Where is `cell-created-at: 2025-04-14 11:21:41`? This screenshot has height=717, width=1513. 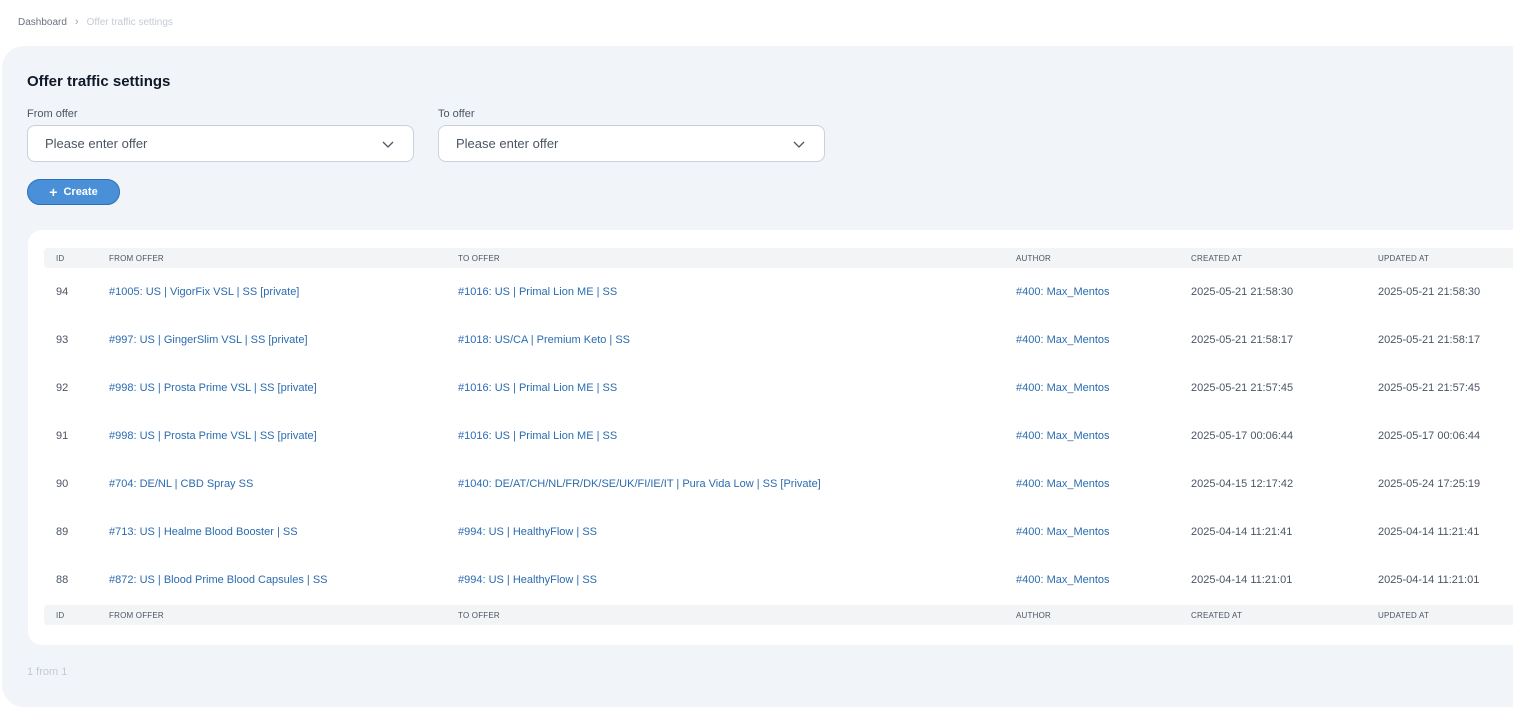
cell-created-at: 2025-04-14 11:21:41 is located at coordinates (1242, 532).